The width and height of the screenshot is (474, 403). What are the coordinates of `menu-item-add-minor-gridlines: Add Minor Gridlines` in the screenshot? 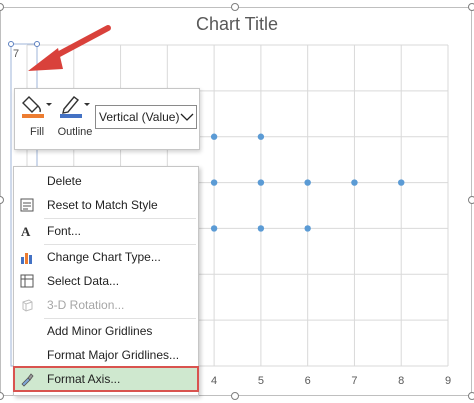 It's located at (106, 331).